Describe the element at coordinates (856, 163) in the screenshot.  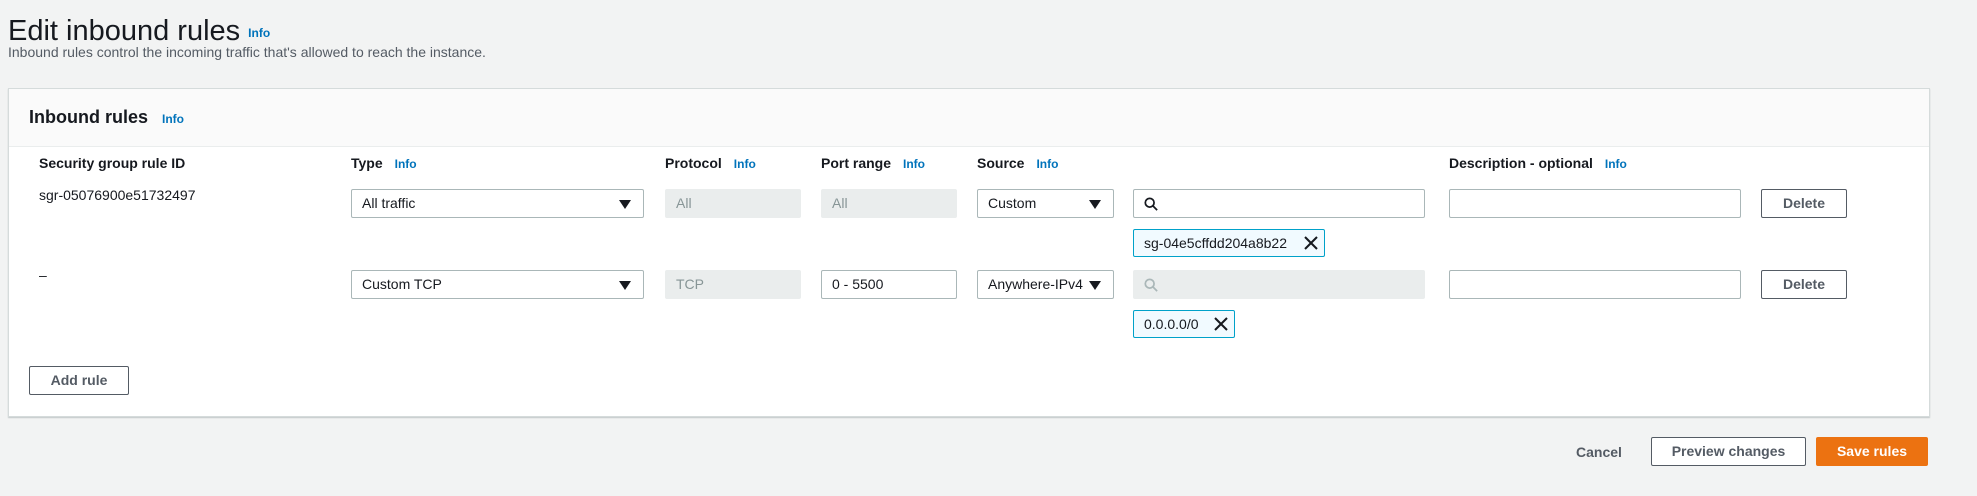
I see `col-header-port-range-label: Port range` at that location.